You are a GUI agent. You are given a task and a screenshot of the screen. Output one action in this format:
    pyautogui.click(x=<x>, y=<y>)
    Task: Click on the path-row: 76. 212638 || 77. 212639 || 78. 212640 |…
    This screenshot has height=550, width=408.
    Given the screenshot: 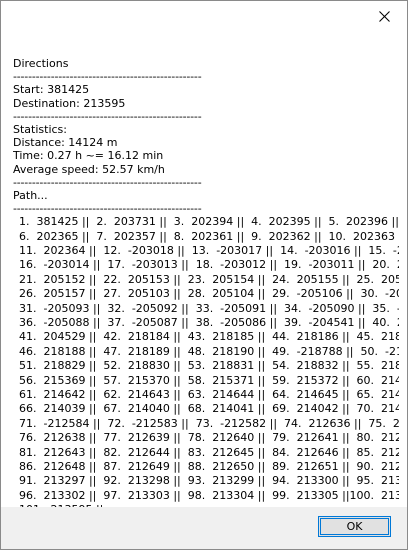 What is the action you would take?
    pyautogui.click(x=209, y=438)
    